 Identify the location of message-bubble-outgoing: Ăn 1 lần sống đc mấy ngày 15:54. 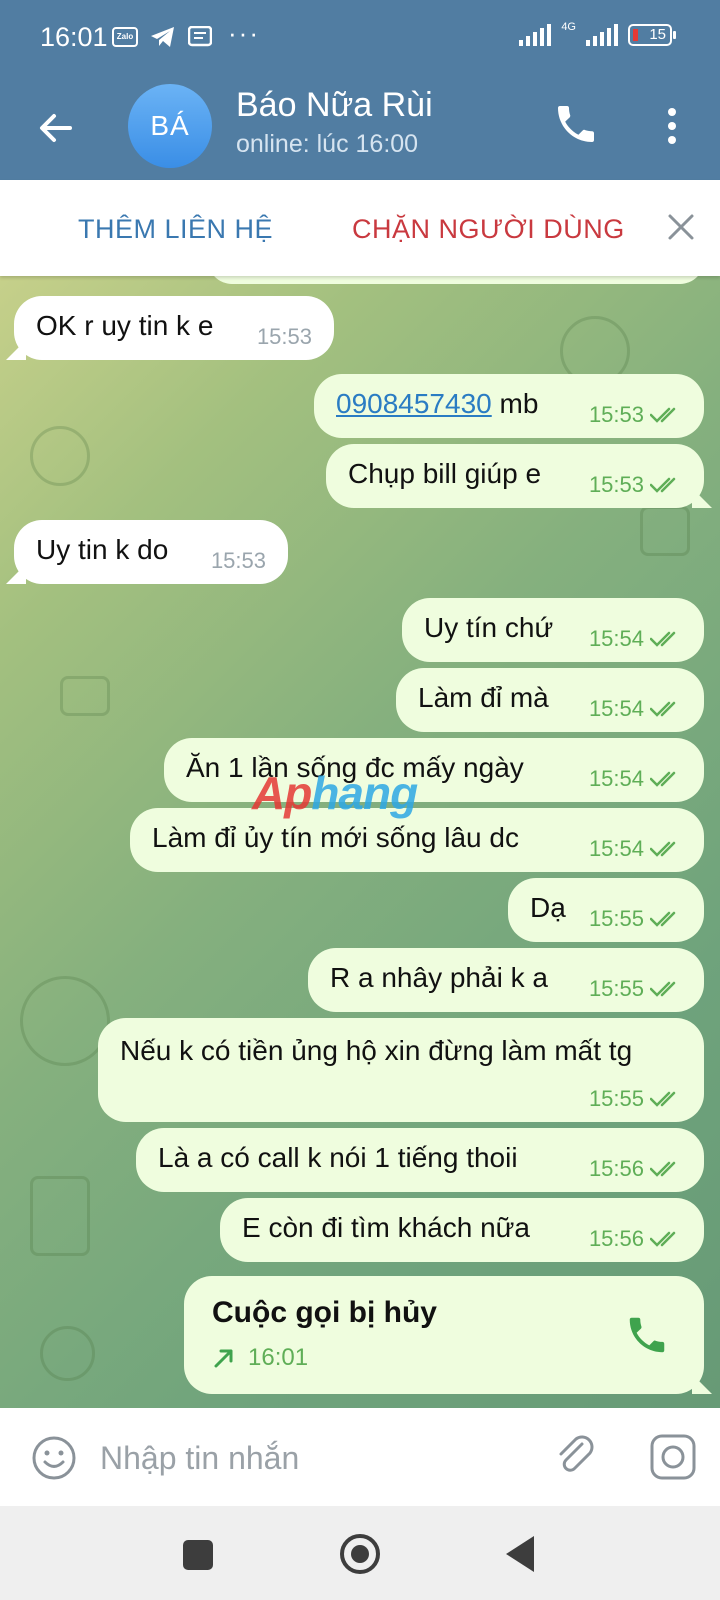
(434, 770).